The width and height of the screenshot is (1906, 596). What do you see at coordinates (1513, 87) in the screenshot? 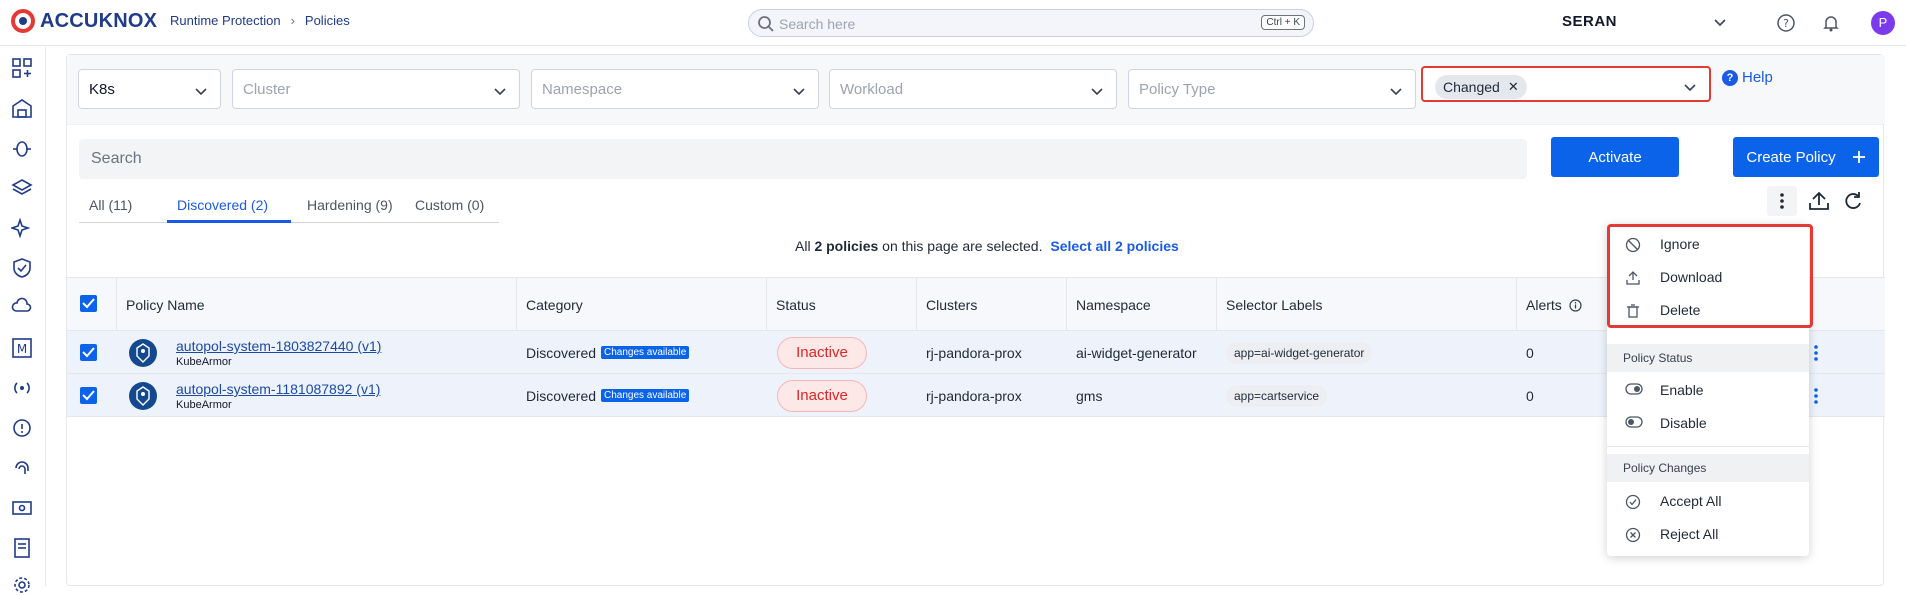
I see `close-icon: ✕` at bounding box center [1513, 87].